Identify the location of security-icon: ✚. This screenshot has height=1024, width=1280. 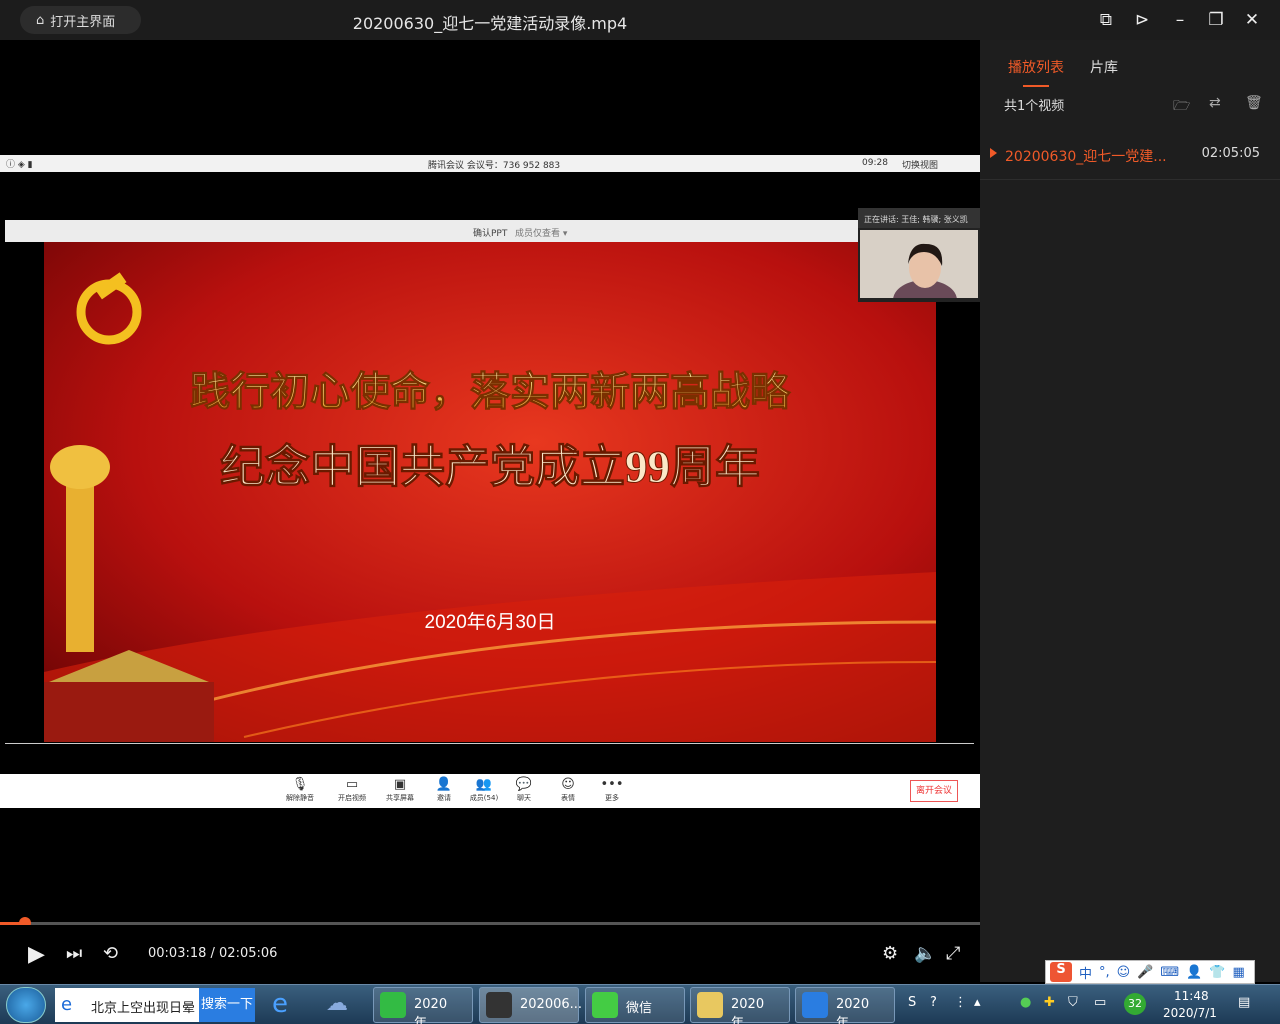
(1049, 1002).